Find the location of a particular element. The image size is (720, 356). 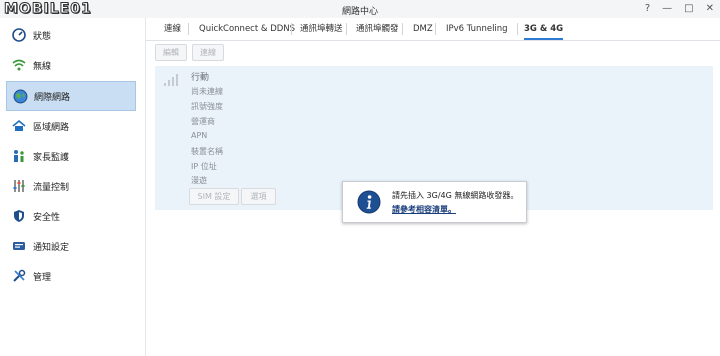

sidebar-item-administration: 管理 is located at coordinates (70, 276).